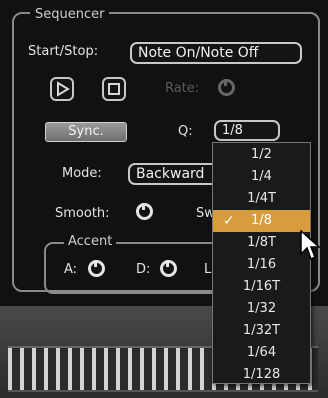 This screenshot has width=328, height=398. I want to click on q-option-label: 1/128, so click(261, 374).